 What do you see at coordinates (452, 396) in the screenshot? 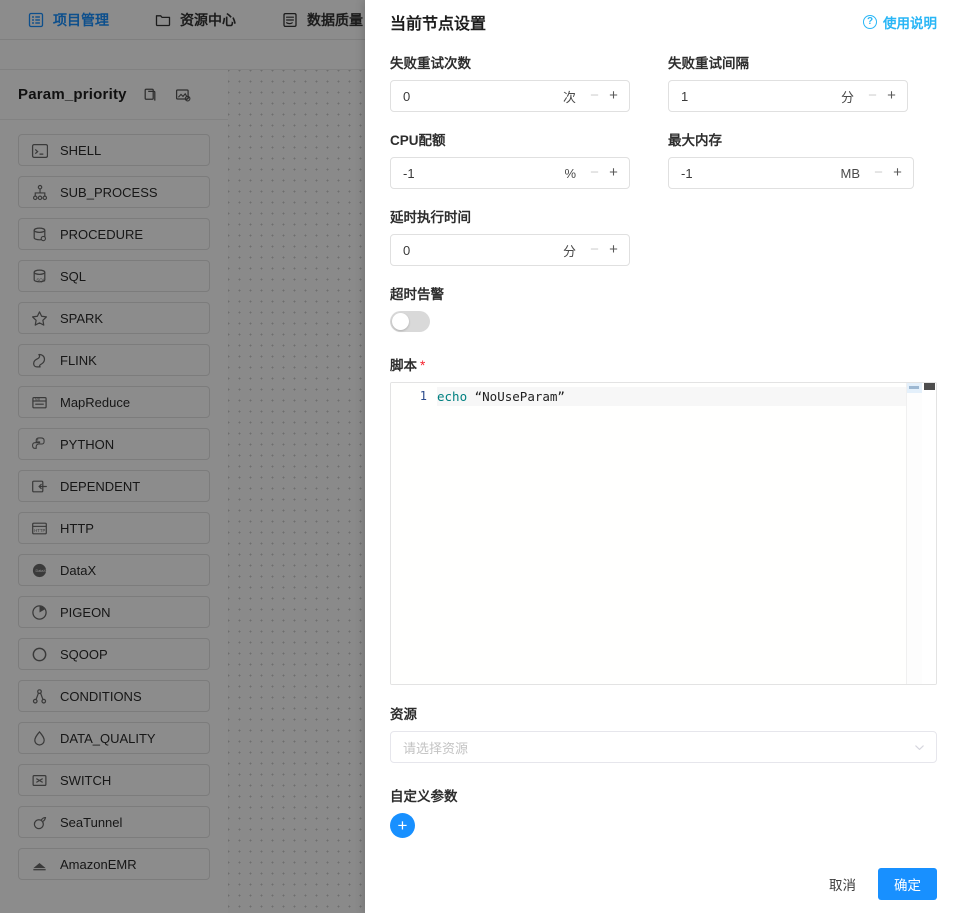
I see `code-keyword: echo` at bounding box center [452, 396].